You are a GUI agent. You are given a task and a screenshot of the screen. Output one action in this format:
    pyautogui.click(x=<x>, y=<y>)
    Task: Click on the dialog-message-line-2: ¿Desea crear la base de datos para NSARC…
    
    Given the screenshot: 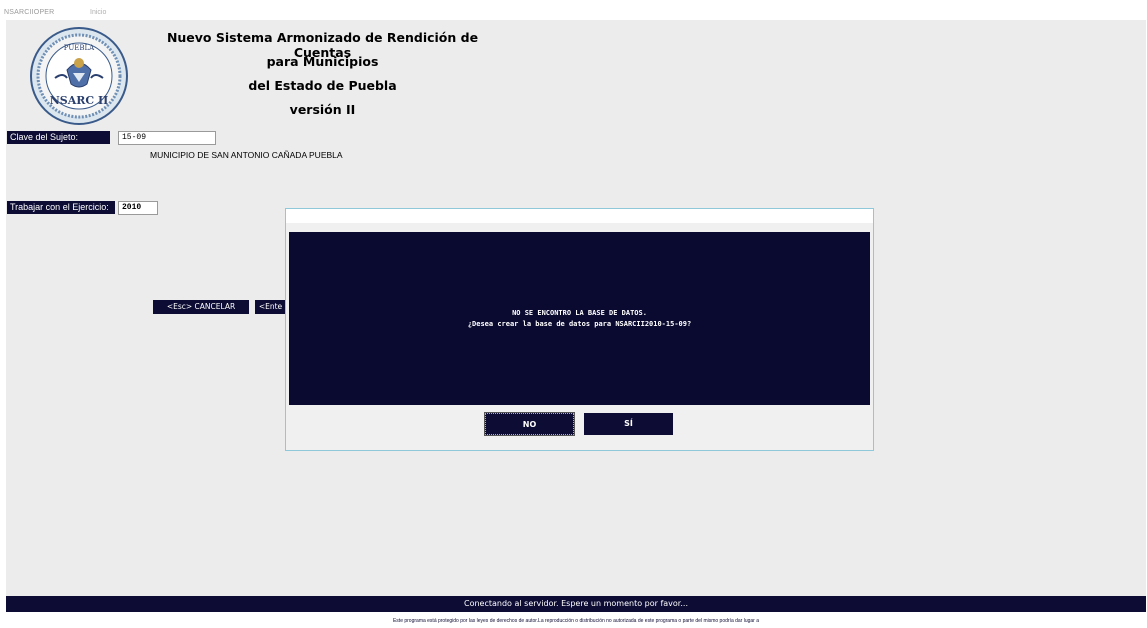 What is the action you would take?
    pyautogui.click(x=579, y=324)
    